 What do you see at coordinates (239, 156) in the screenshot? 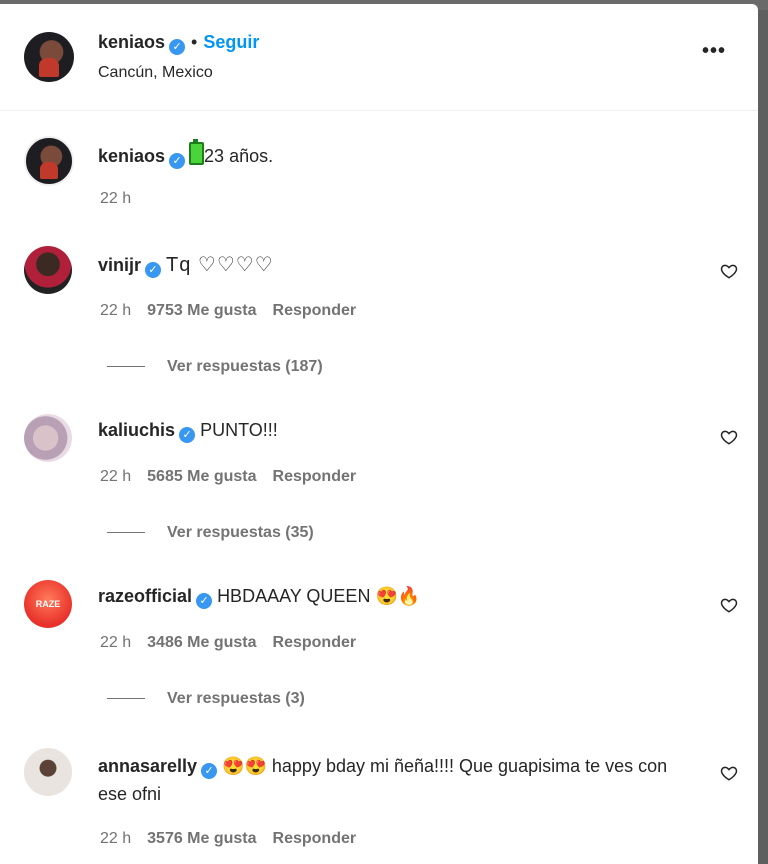
I see `caption-text: 23 años.` at bounding box center [239, 156].